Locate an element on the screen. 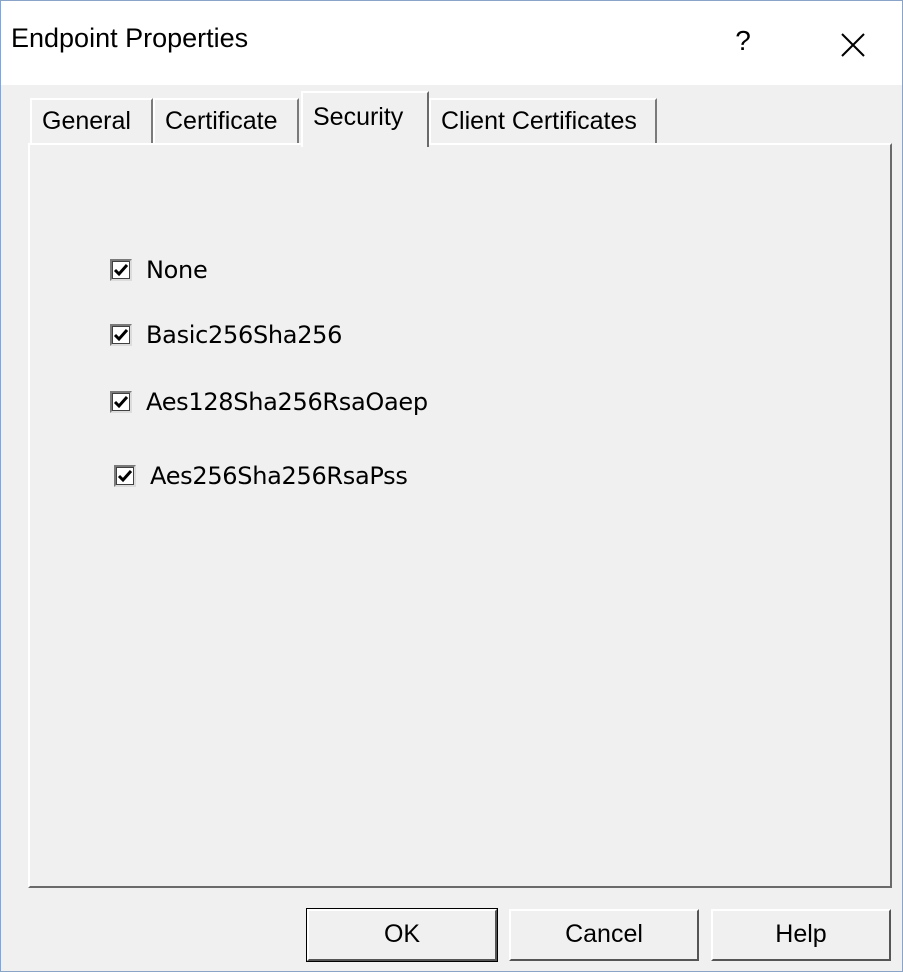  close-button is located at coordinates (853, 44).